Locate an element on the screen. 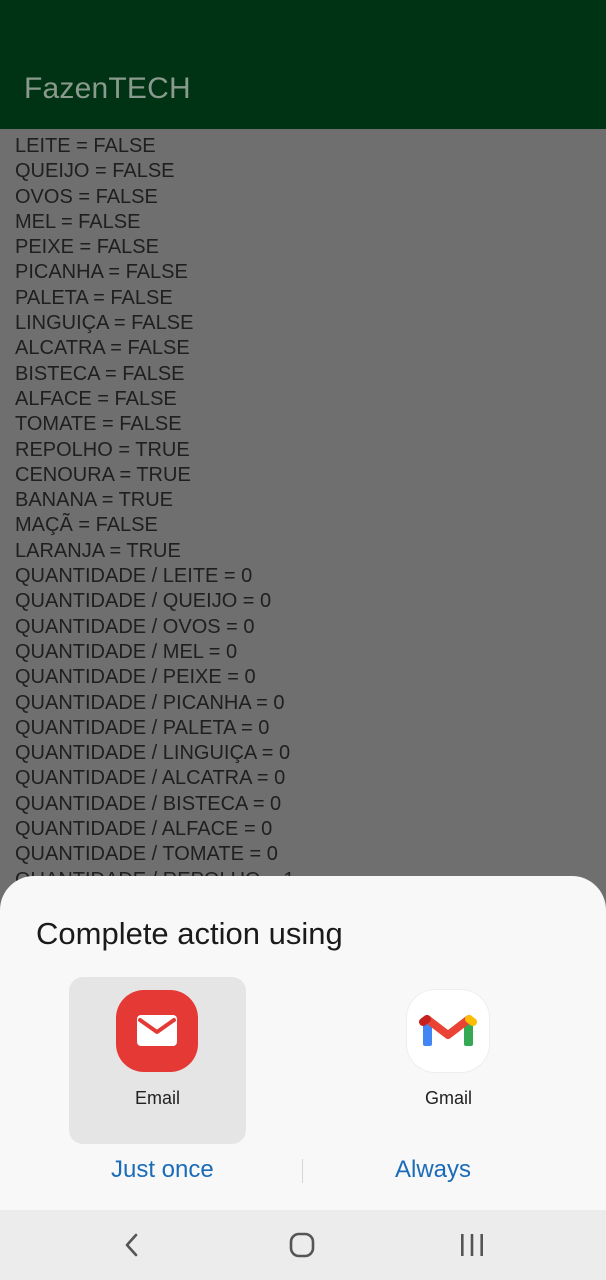  list-item: QUANTIDADE / PALETA = 0 is located at coordinates (142, 727).